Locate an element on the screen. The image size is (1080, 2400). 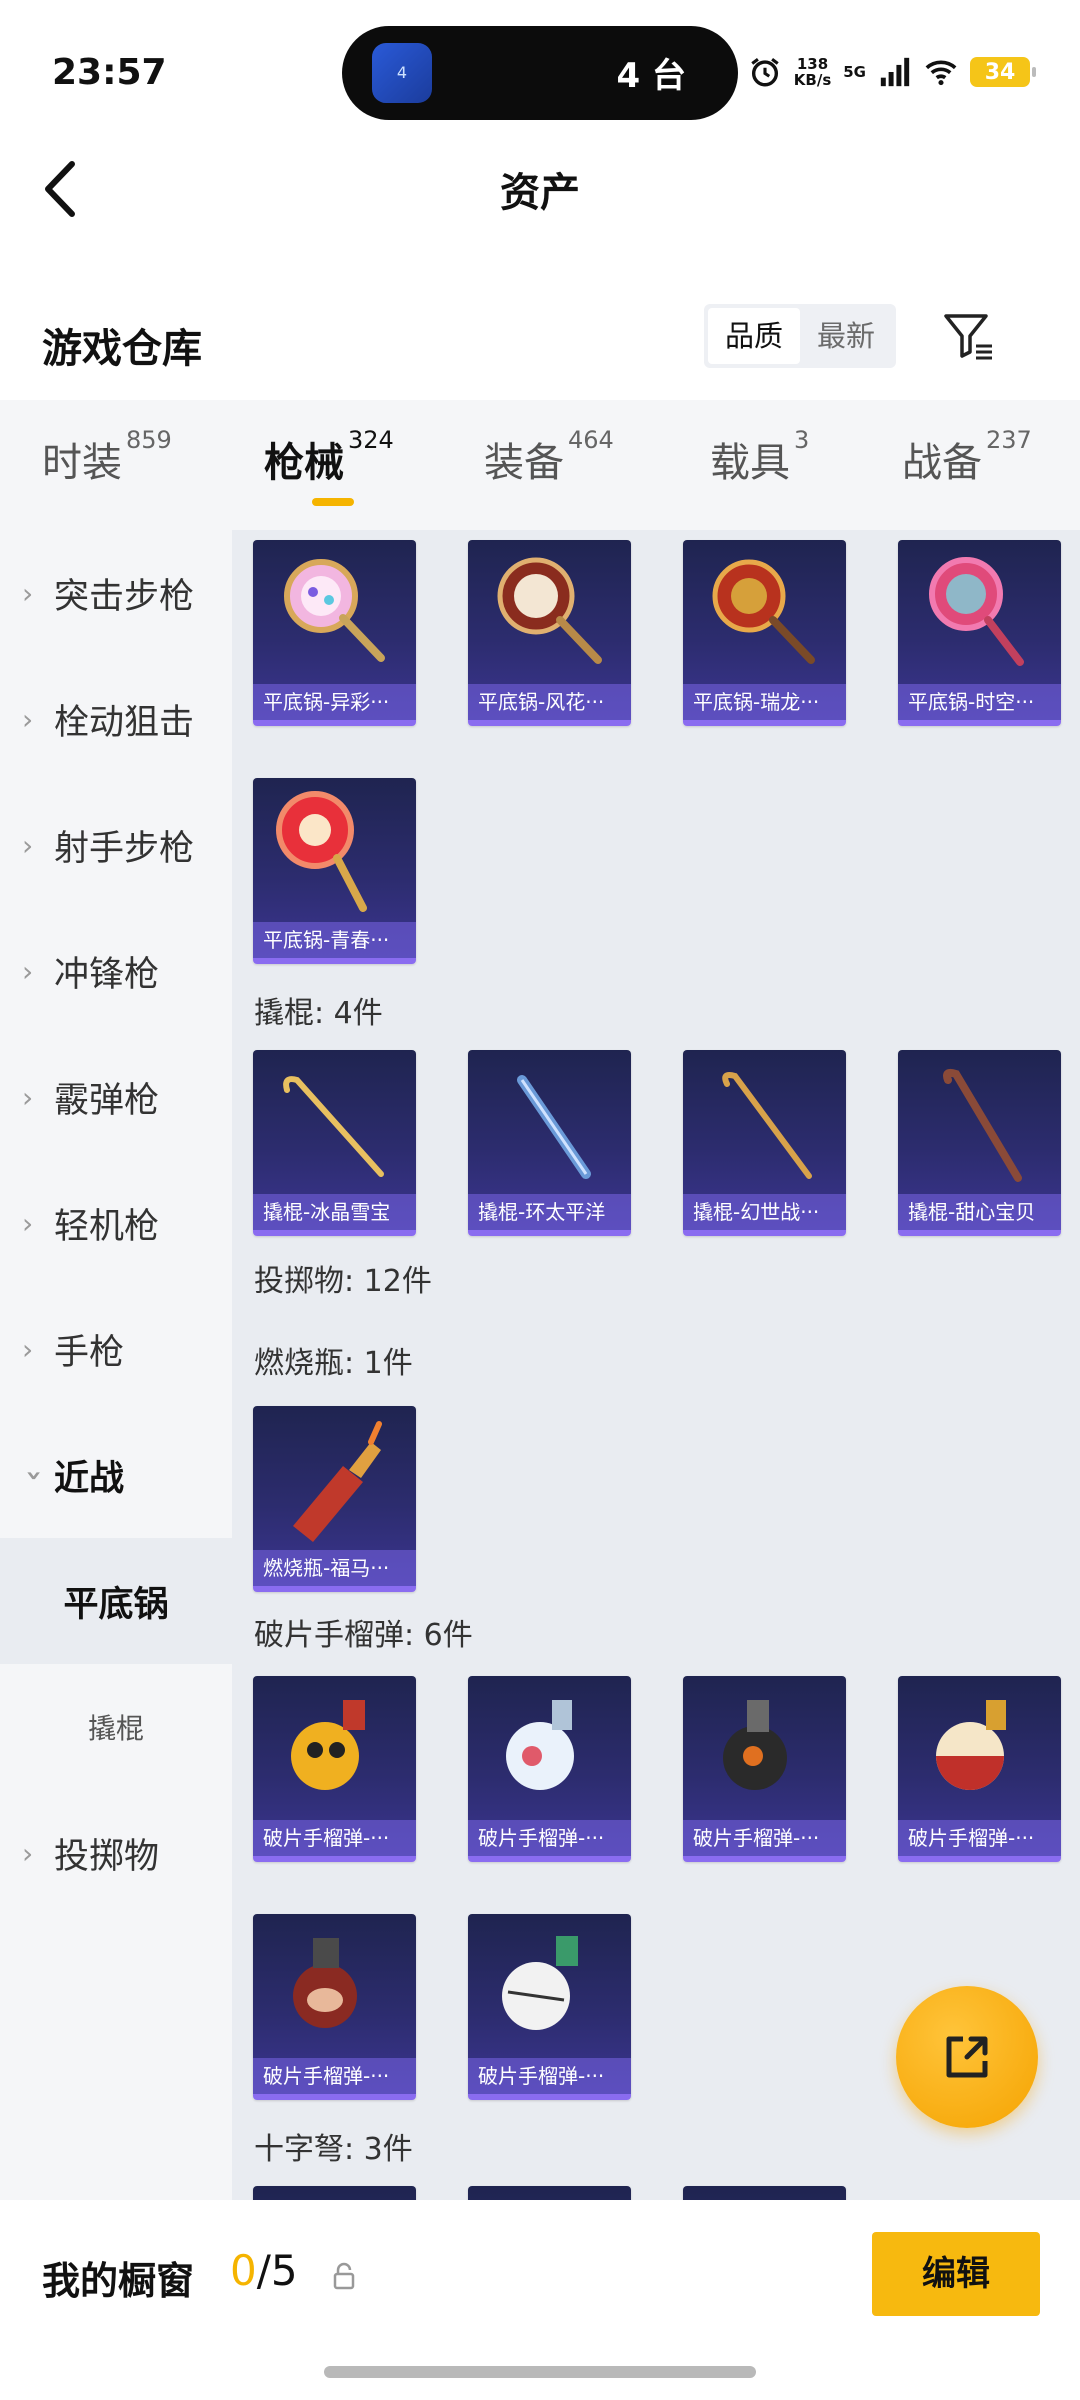
share-fab is located at coordinates (967, 2057).